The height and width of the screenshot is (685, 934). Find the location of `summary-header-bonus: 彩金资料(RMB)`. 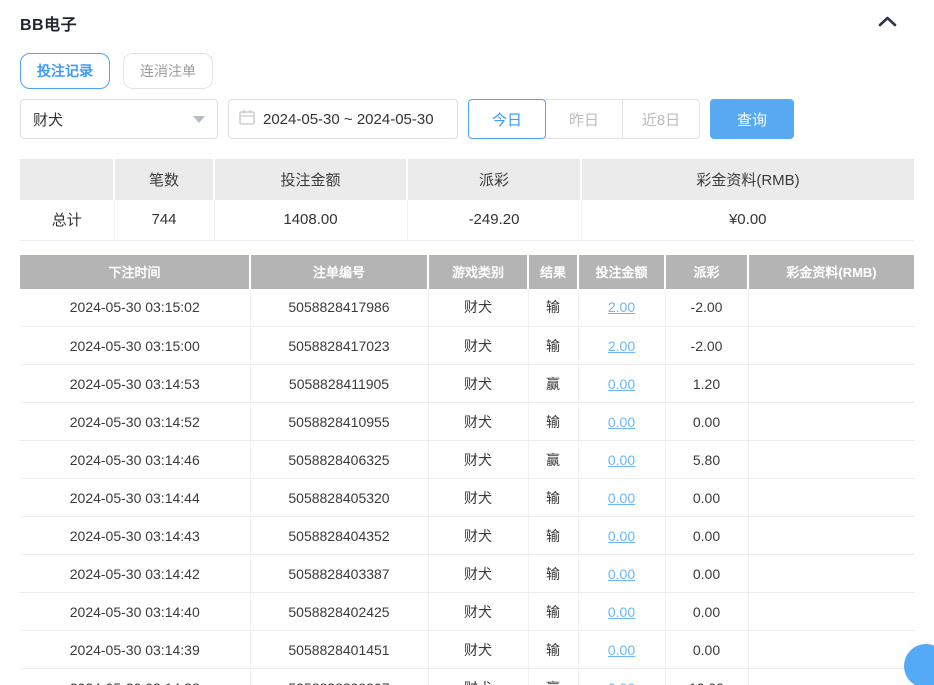

summary-header-bonus: 彩金资料(RMB) is located at coordinates (747, 179).